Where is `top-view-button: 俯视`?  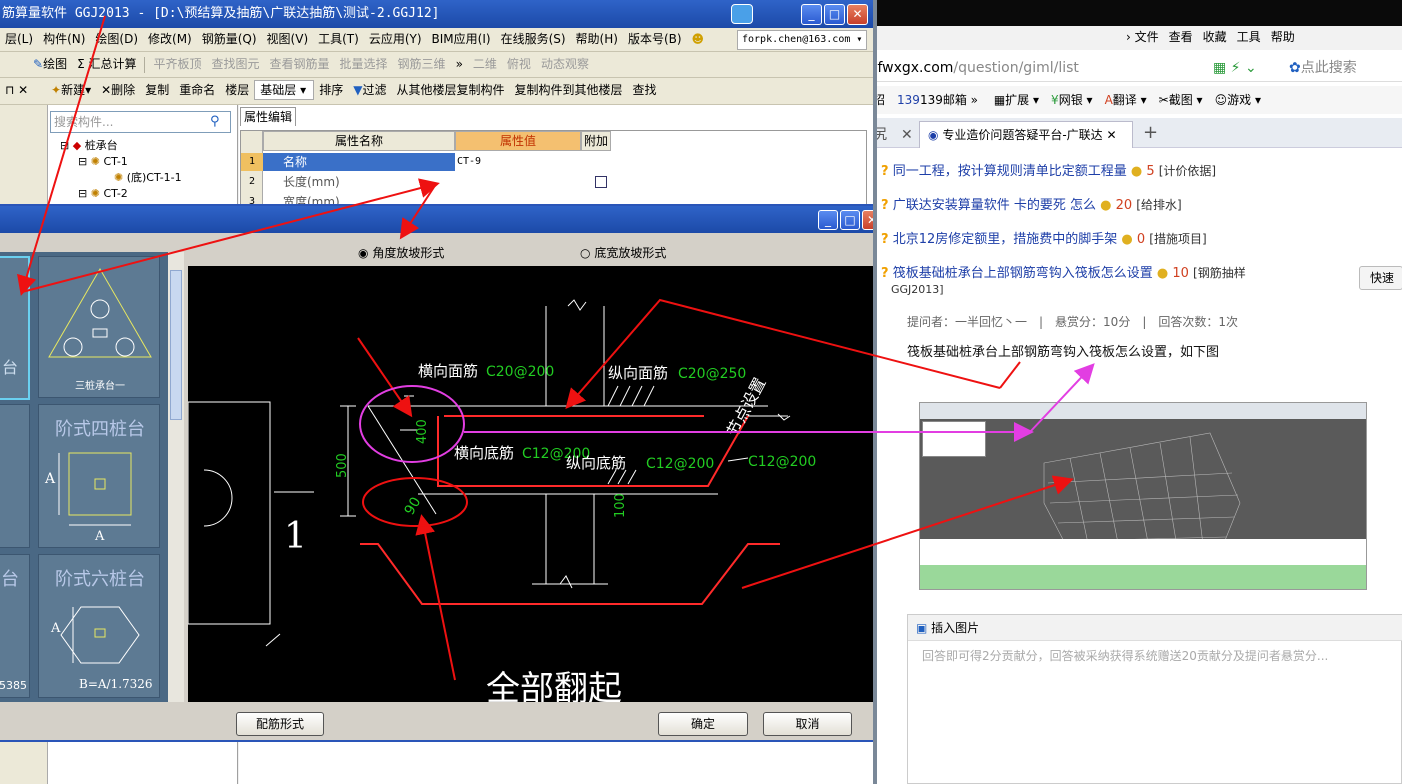
top-view-button: 俯视 is located at coordinates (519, 64).